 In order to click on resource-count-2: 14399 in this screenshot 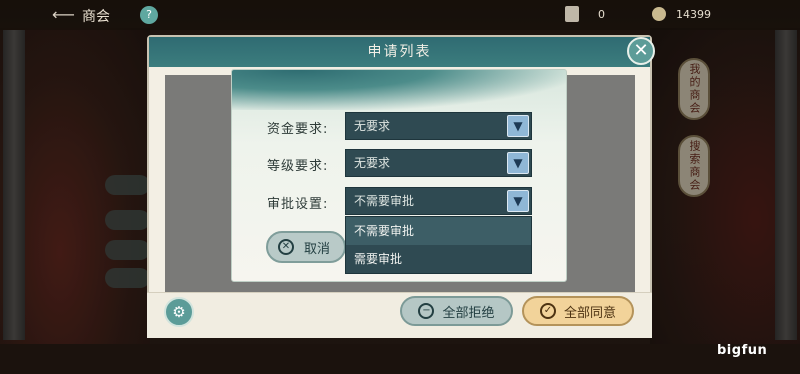, I will do `click(693, 14)`.